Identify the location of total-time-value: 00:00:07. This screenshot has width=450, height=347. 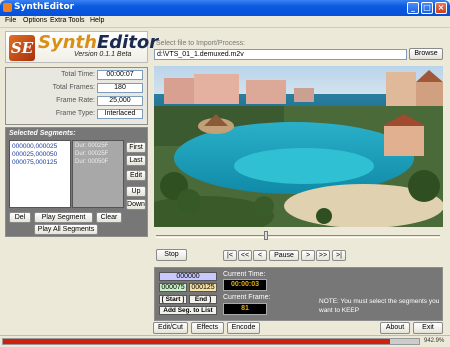
(120, 75).